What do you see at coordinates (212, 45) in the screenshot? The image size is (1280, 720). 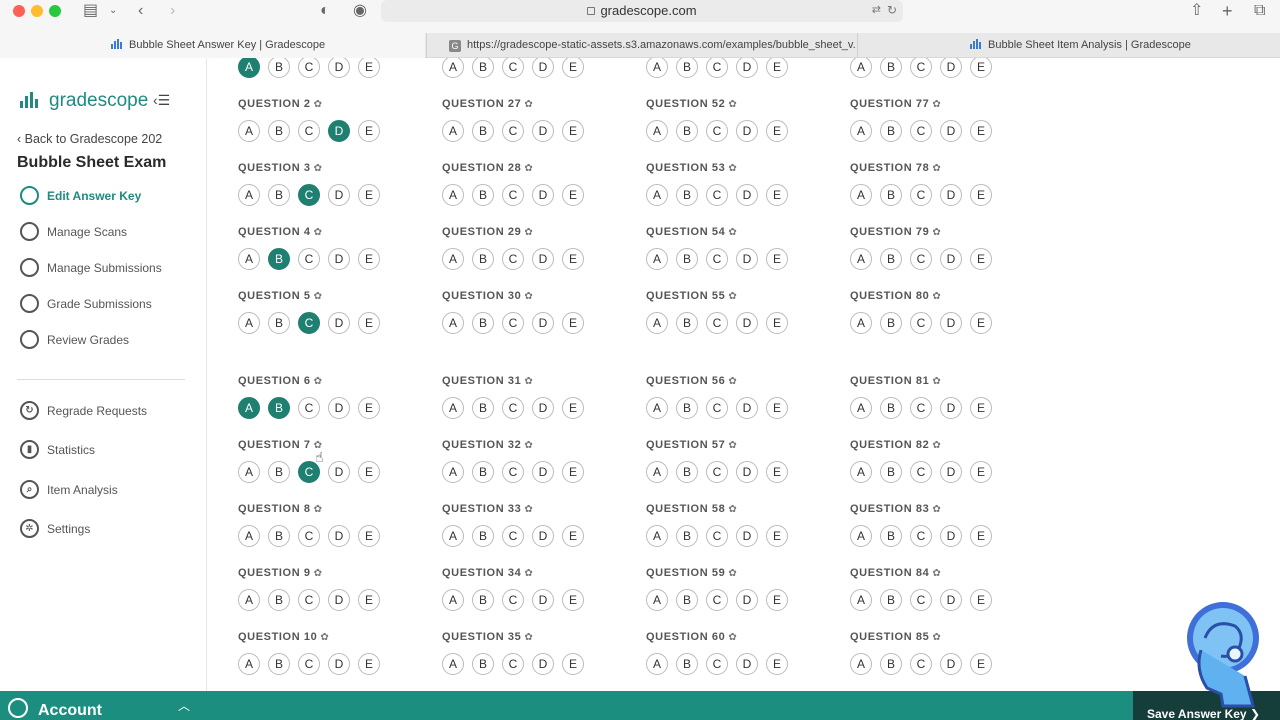 I see `tab-answer-key: Bubble Sheet Answer Key | Gradescope` at bounding box center [212, 45].